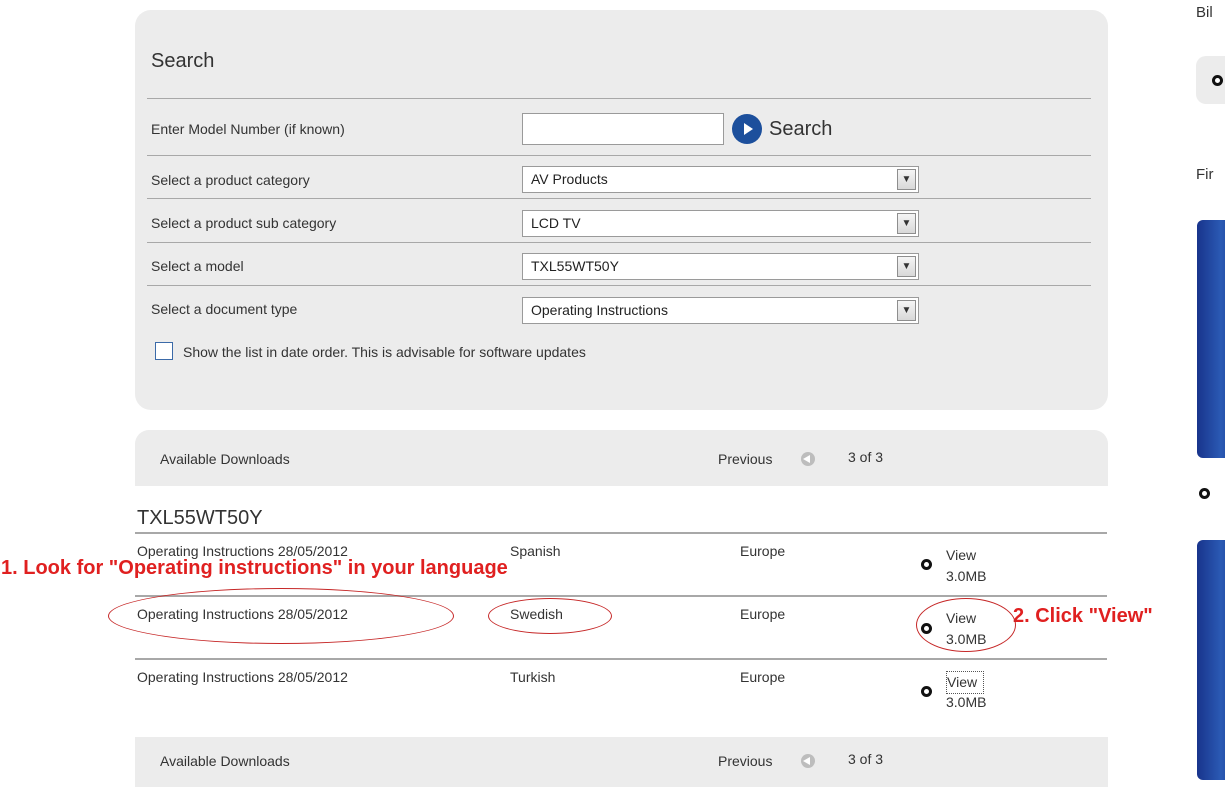 The height and width of the screenshot is (787, 1225). I want to click on sidebar-label-top: Bil, so click(1204, 12).